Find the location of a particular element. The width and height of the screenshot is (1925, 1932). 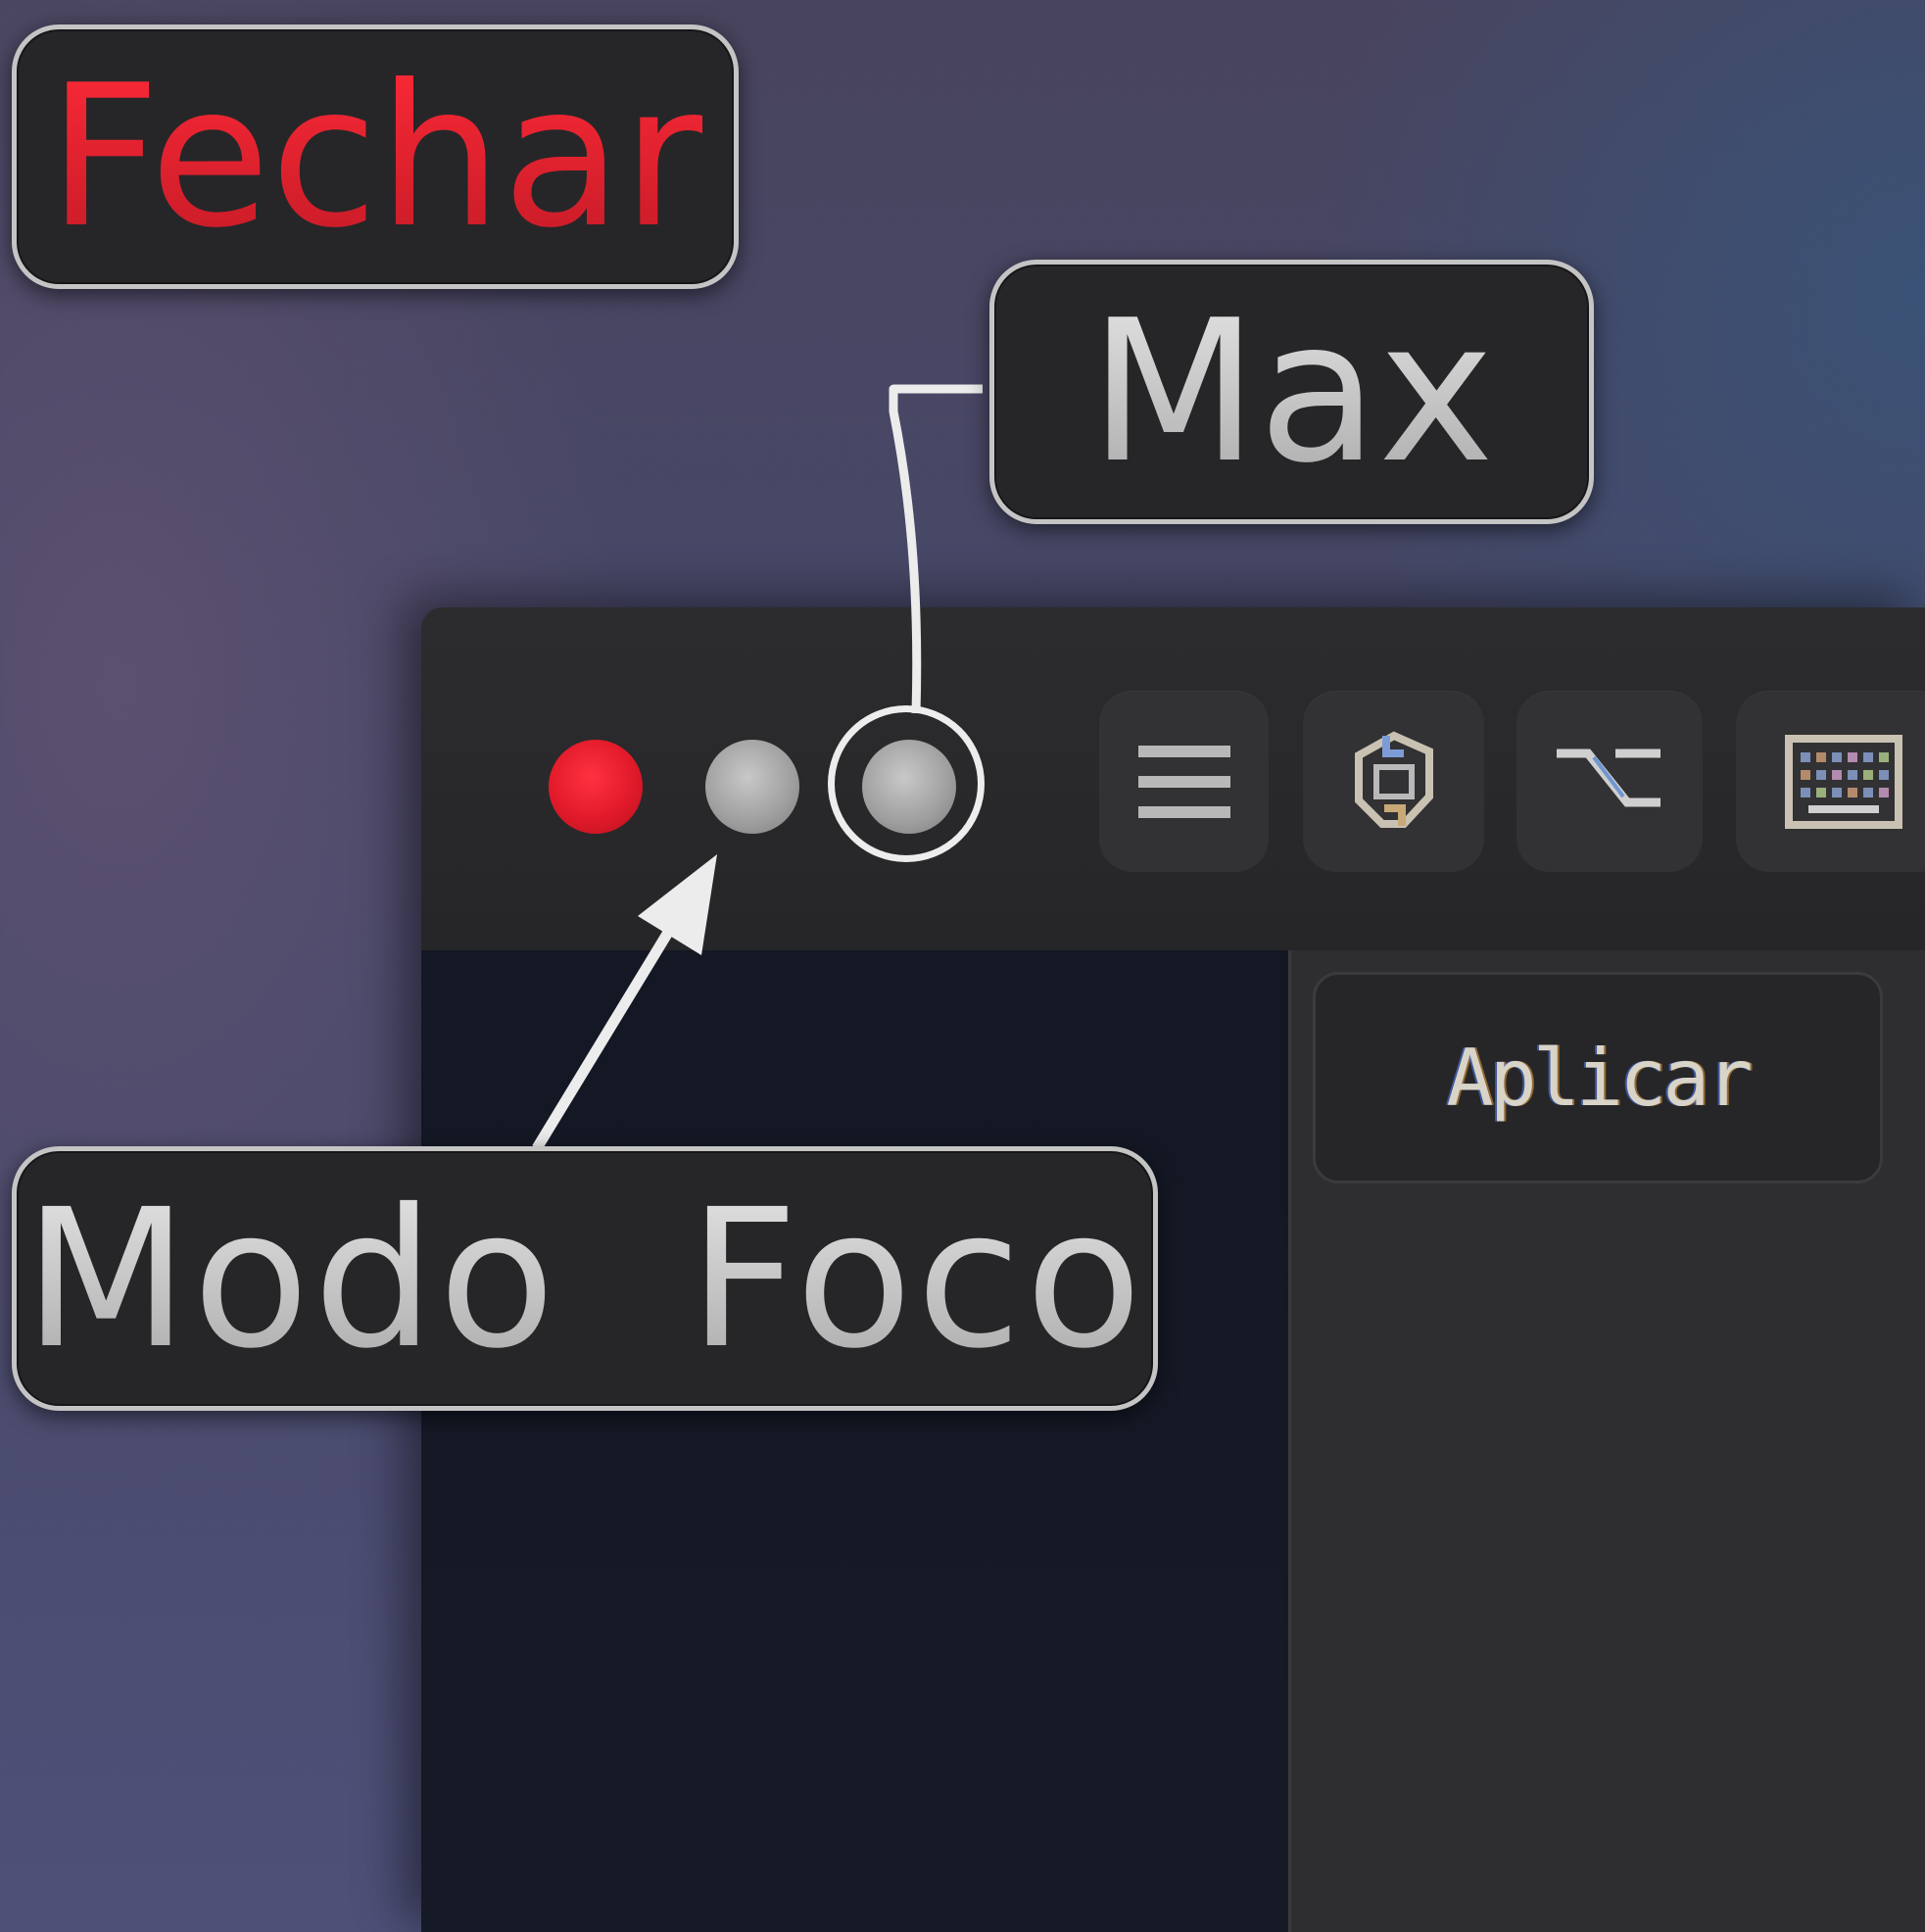

close-callout-text: Fechar is located at coordinates (375, 156).